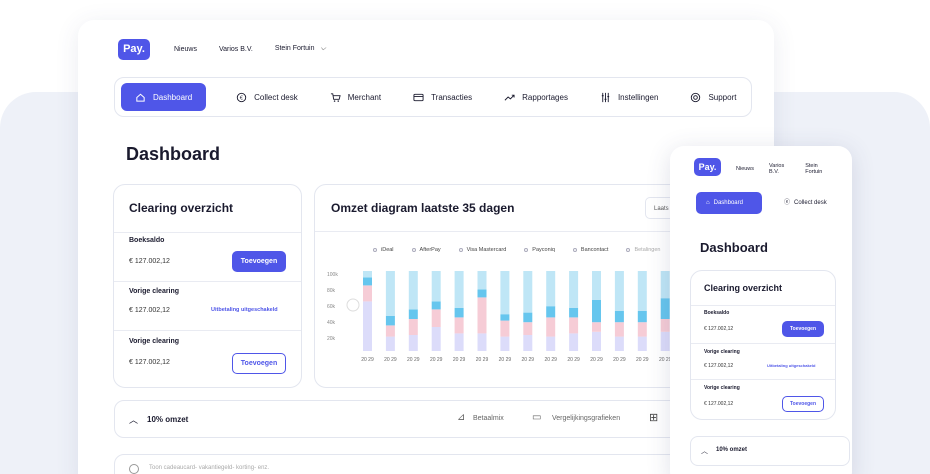 This screenshot has width=930, height=474. What do you see at coordinates (355, 97) in the screenshot?
I see `nav-merchant: Merchant` at bounding box center [355, 97].